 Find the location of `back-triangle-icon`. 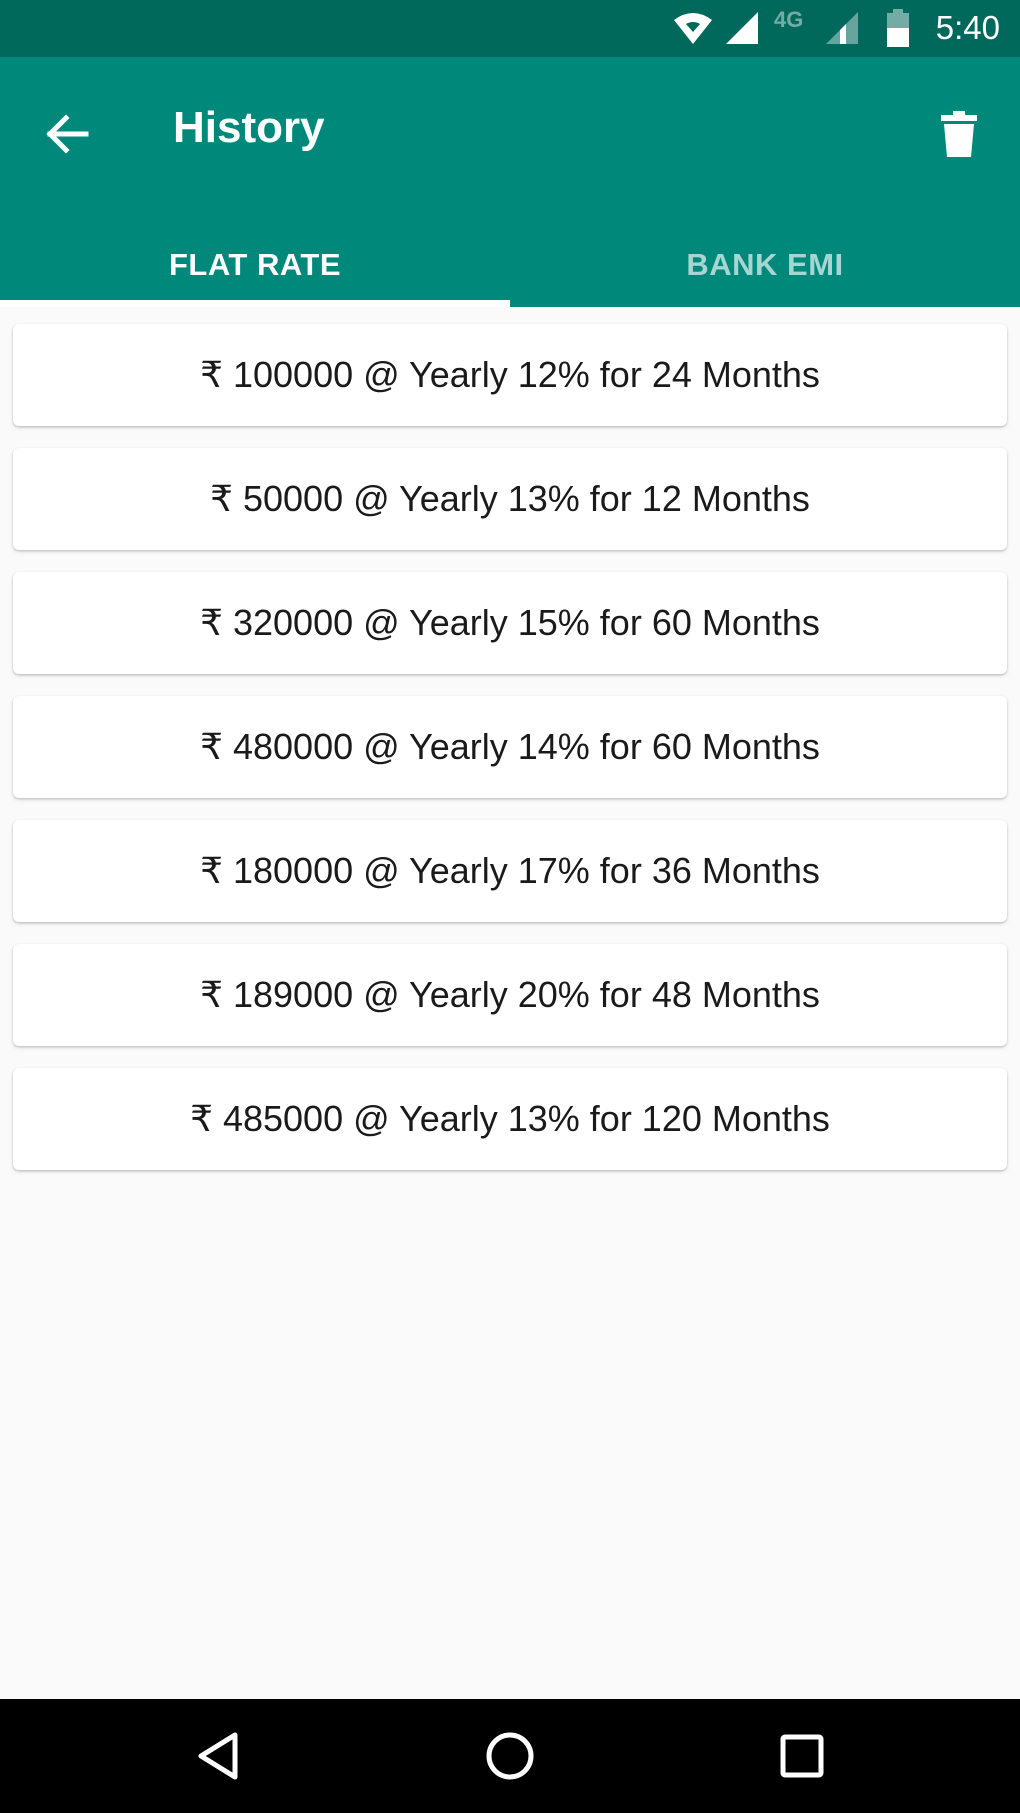

back-triangle-icon is located at coordinates (218, 1756).